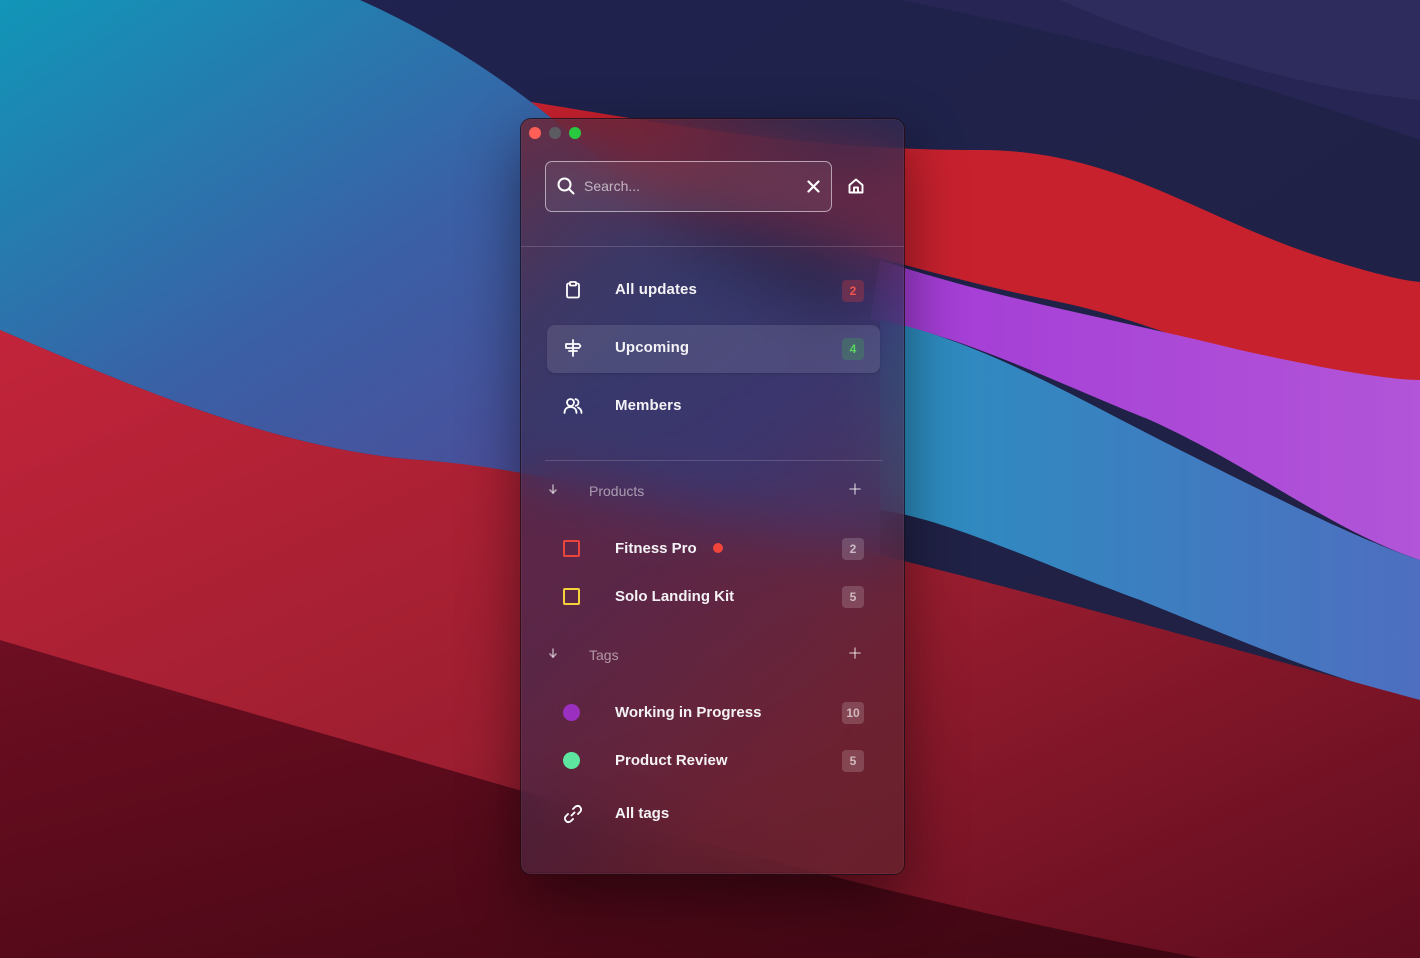 The height and width of the screenshot is (958, 1420). What do you see at coordinates (648, 405) in the screenshot?
I see `nav-item-label: Members` at bounding box center [648, 405].